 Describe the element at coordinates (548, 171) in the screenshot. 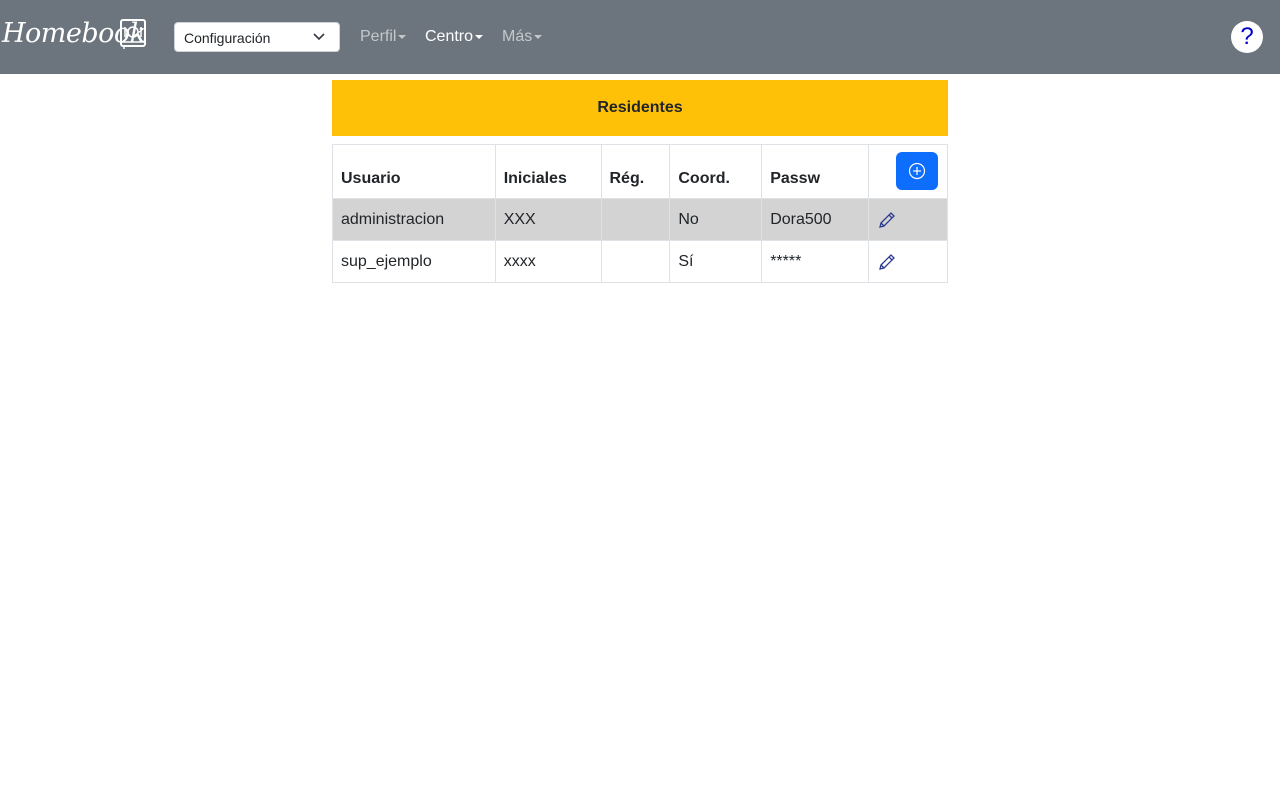

I see `header-iniciales: Iniciales` at that location.